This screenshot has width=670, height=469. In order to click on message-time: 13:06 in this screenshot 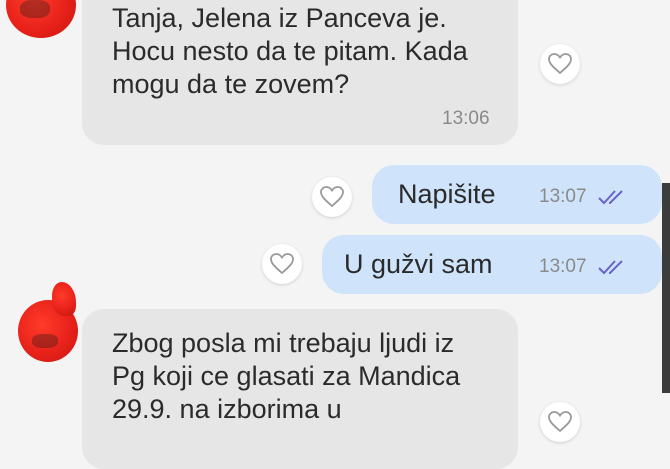, I will do `click(466, 118)`.